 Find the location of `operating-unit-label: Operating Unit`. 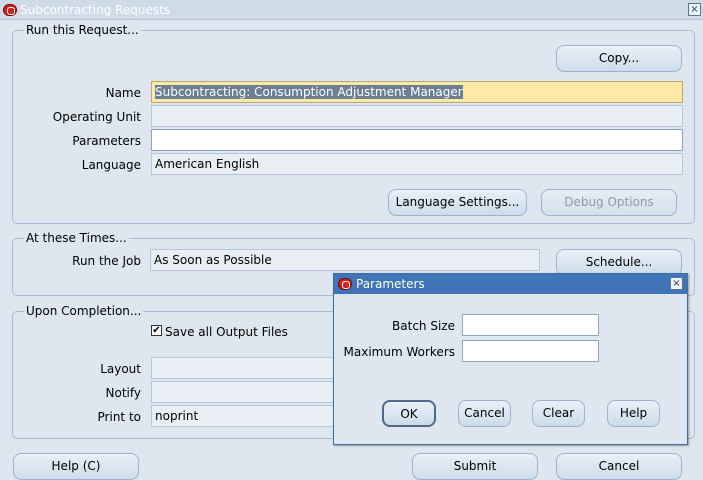

operating-unit-label: Operating Unit is located at coordinates (96, 117).